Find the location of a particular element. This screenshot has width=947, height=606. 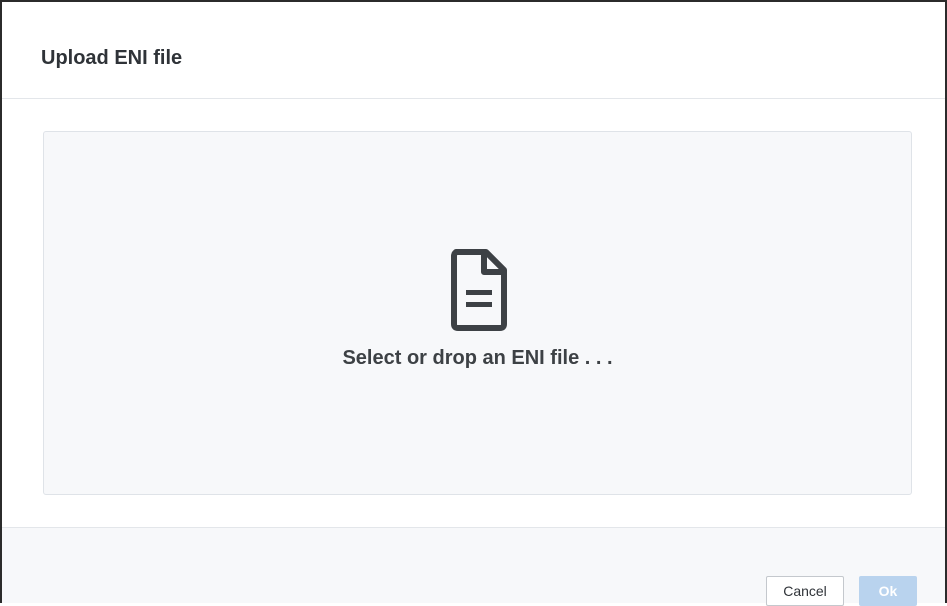

dropzone-prompt: Select or drop an ENI file . . . is located at coordinates (477, 358).